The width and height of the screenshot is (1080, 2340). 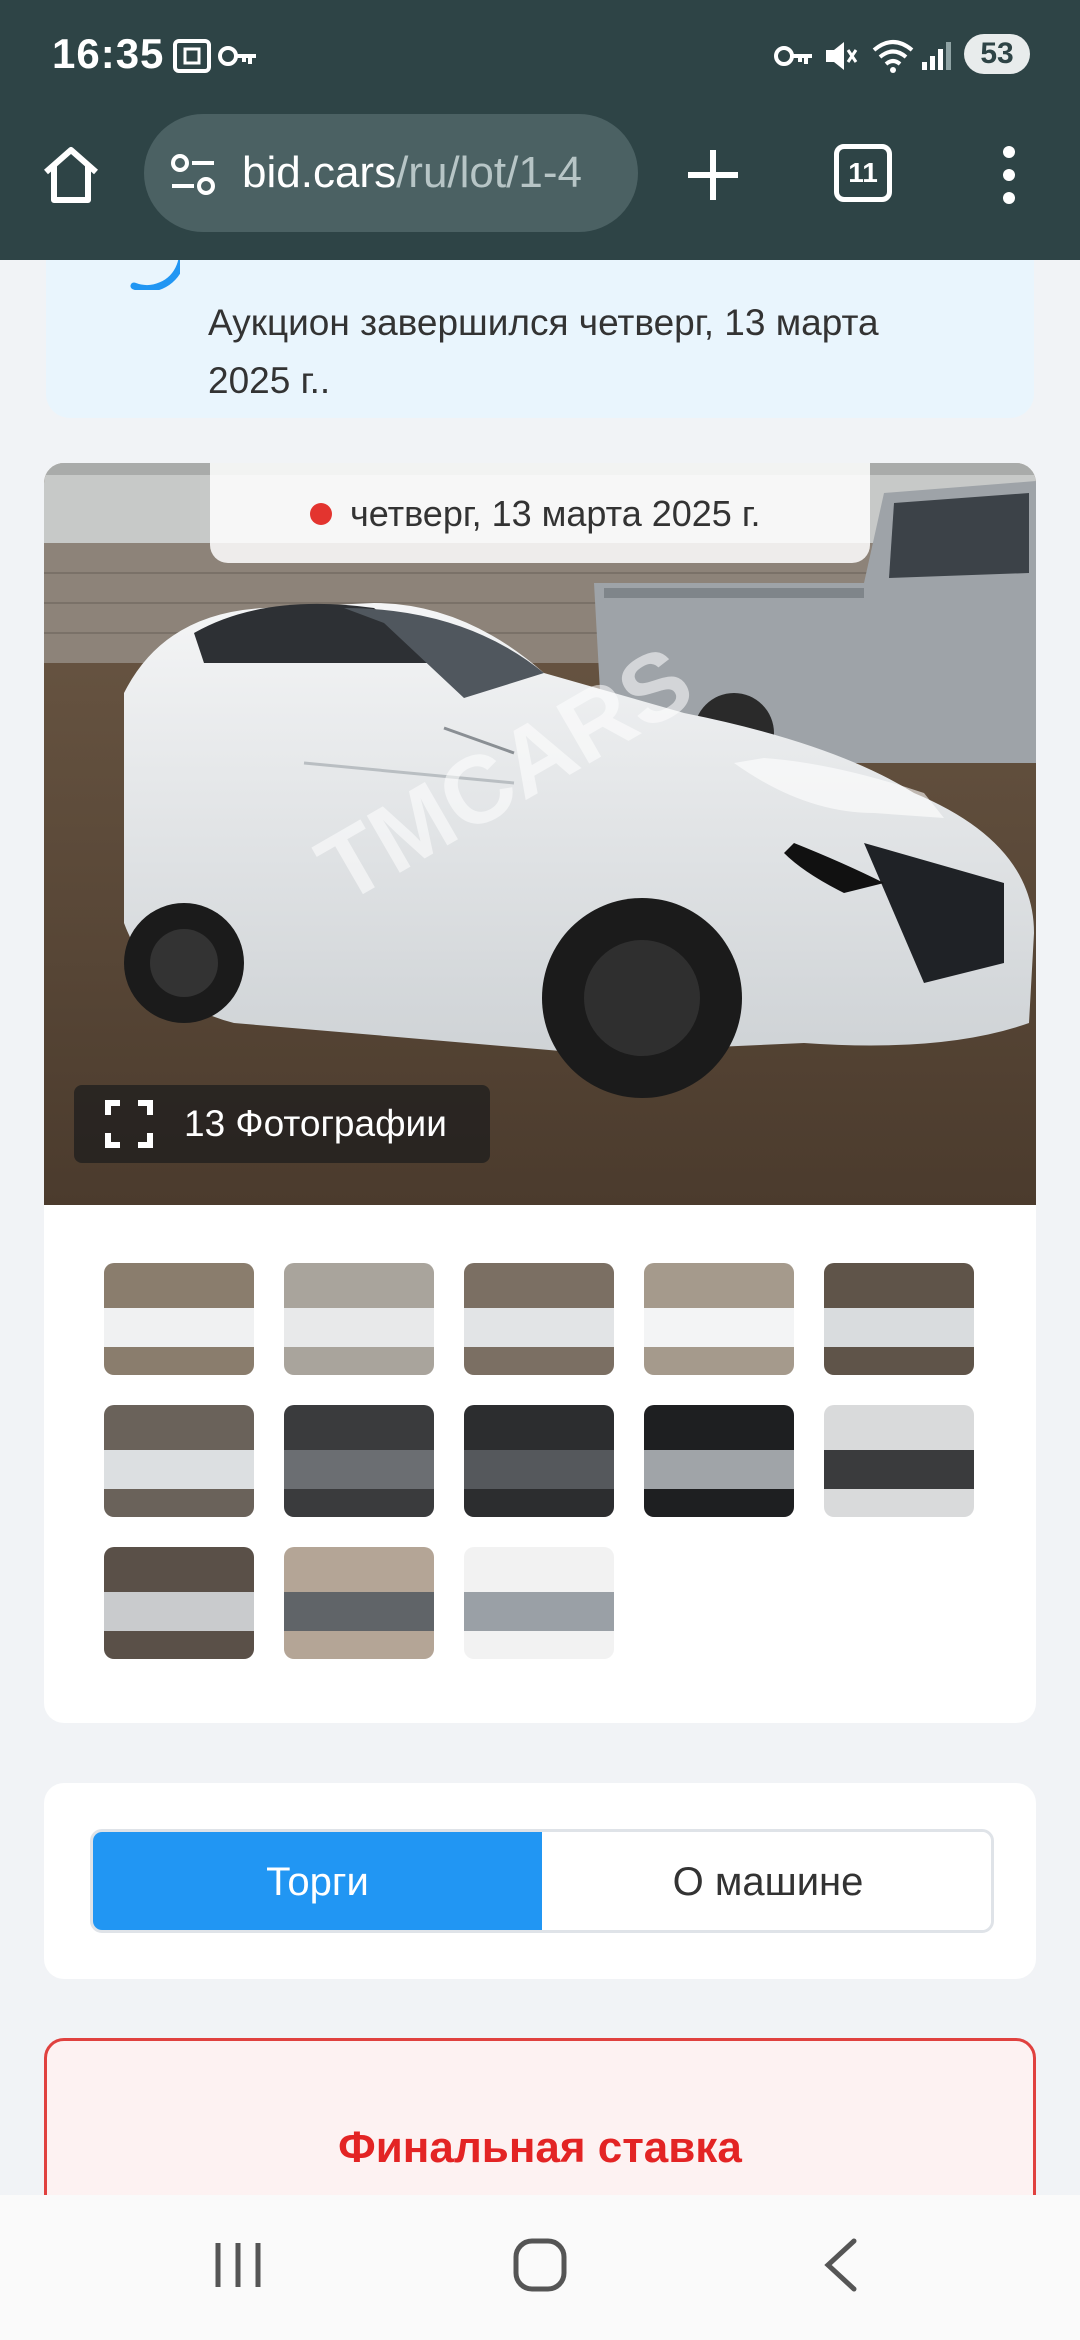 What do you see at coordinates (489, 172) in the screenshot?
I see `url-path: /ru/lot/1-4` at bounding box center [489, 172].